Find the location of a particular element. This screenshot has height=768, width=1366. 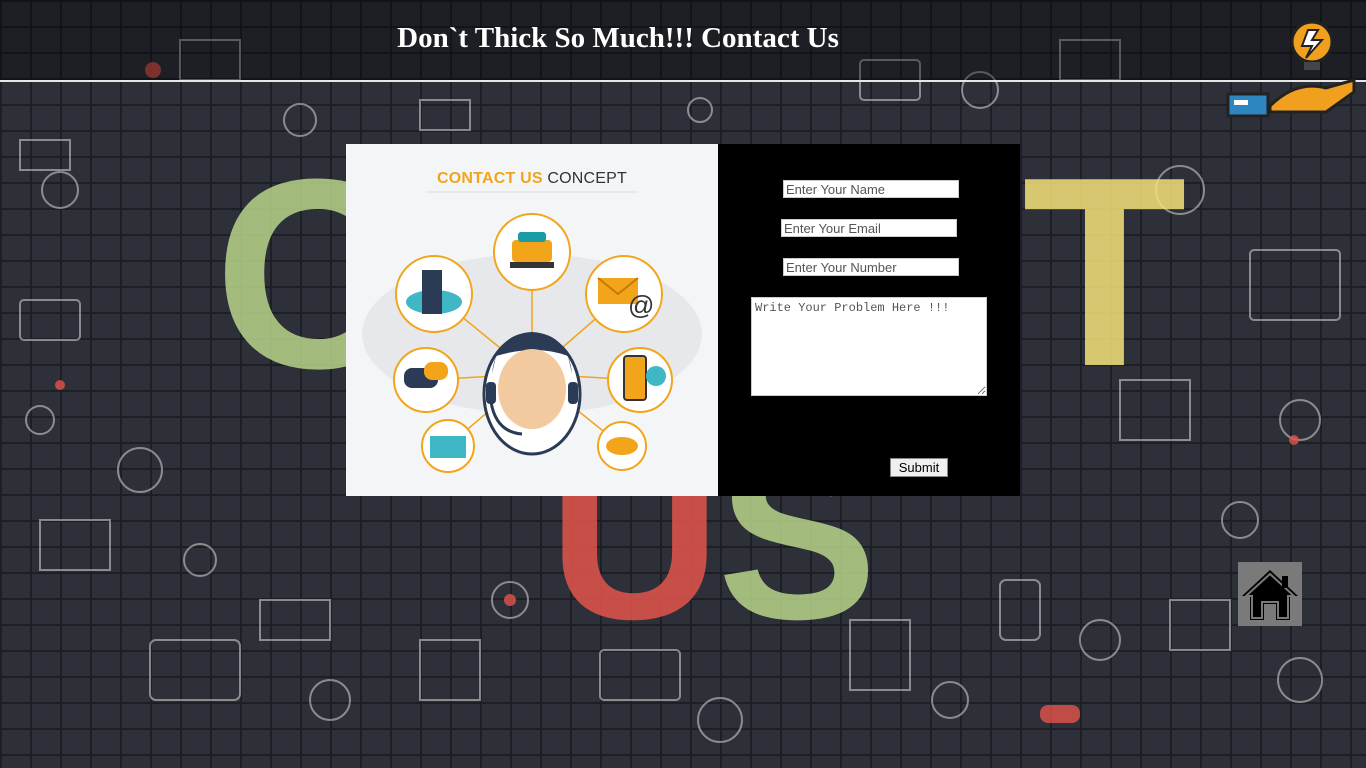

number-input is located at coordinates (871, 267).